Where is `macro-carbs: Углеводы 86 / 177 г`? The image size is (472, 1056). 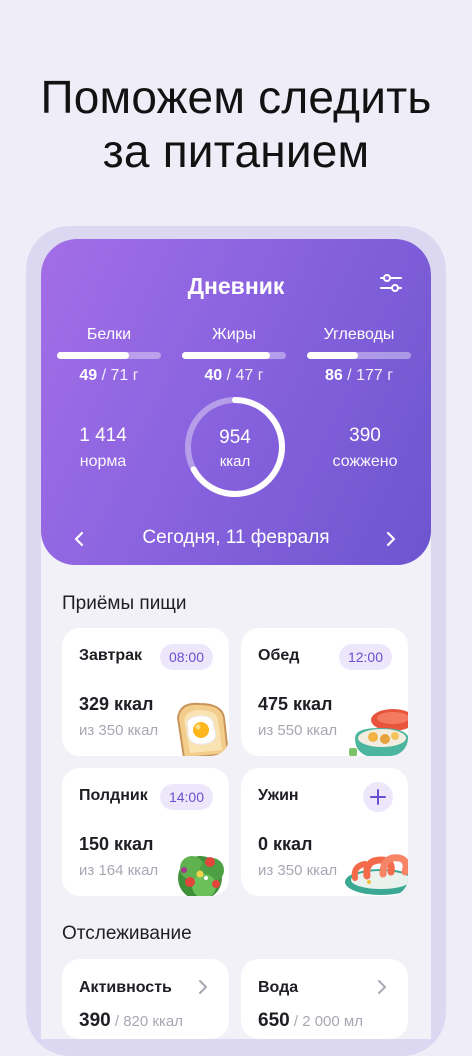 macro-carbs: Углеводы 86 / 177 г is located at coordinates (359, 355).